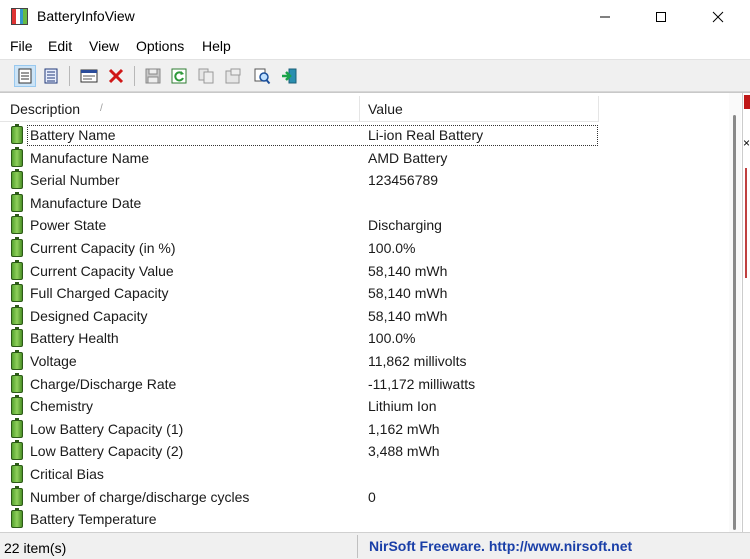 The width and height of the screenshot is (750, 559). I want to click on row-description: Chemistry, so click(62, 406).